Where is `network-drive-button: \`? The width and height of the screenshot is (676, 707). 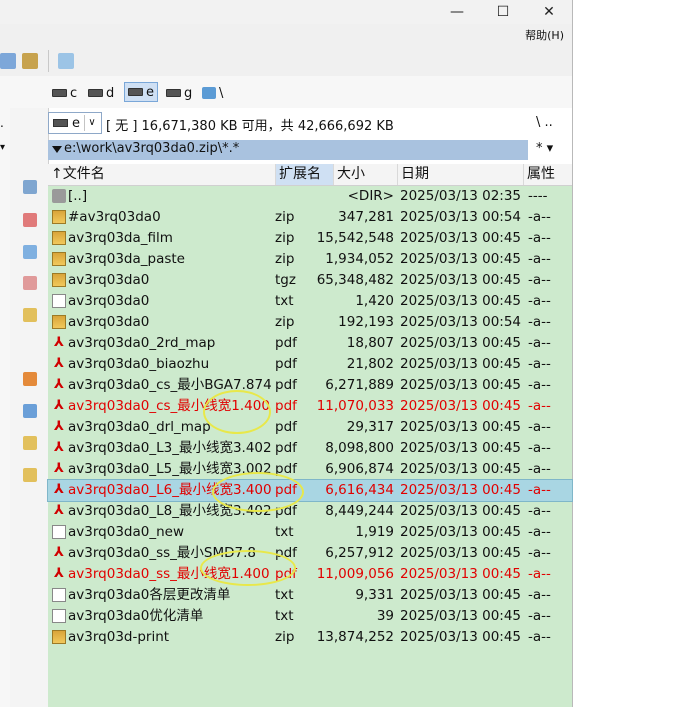 network-drive-button: \ is located at coordinates (212, 93).